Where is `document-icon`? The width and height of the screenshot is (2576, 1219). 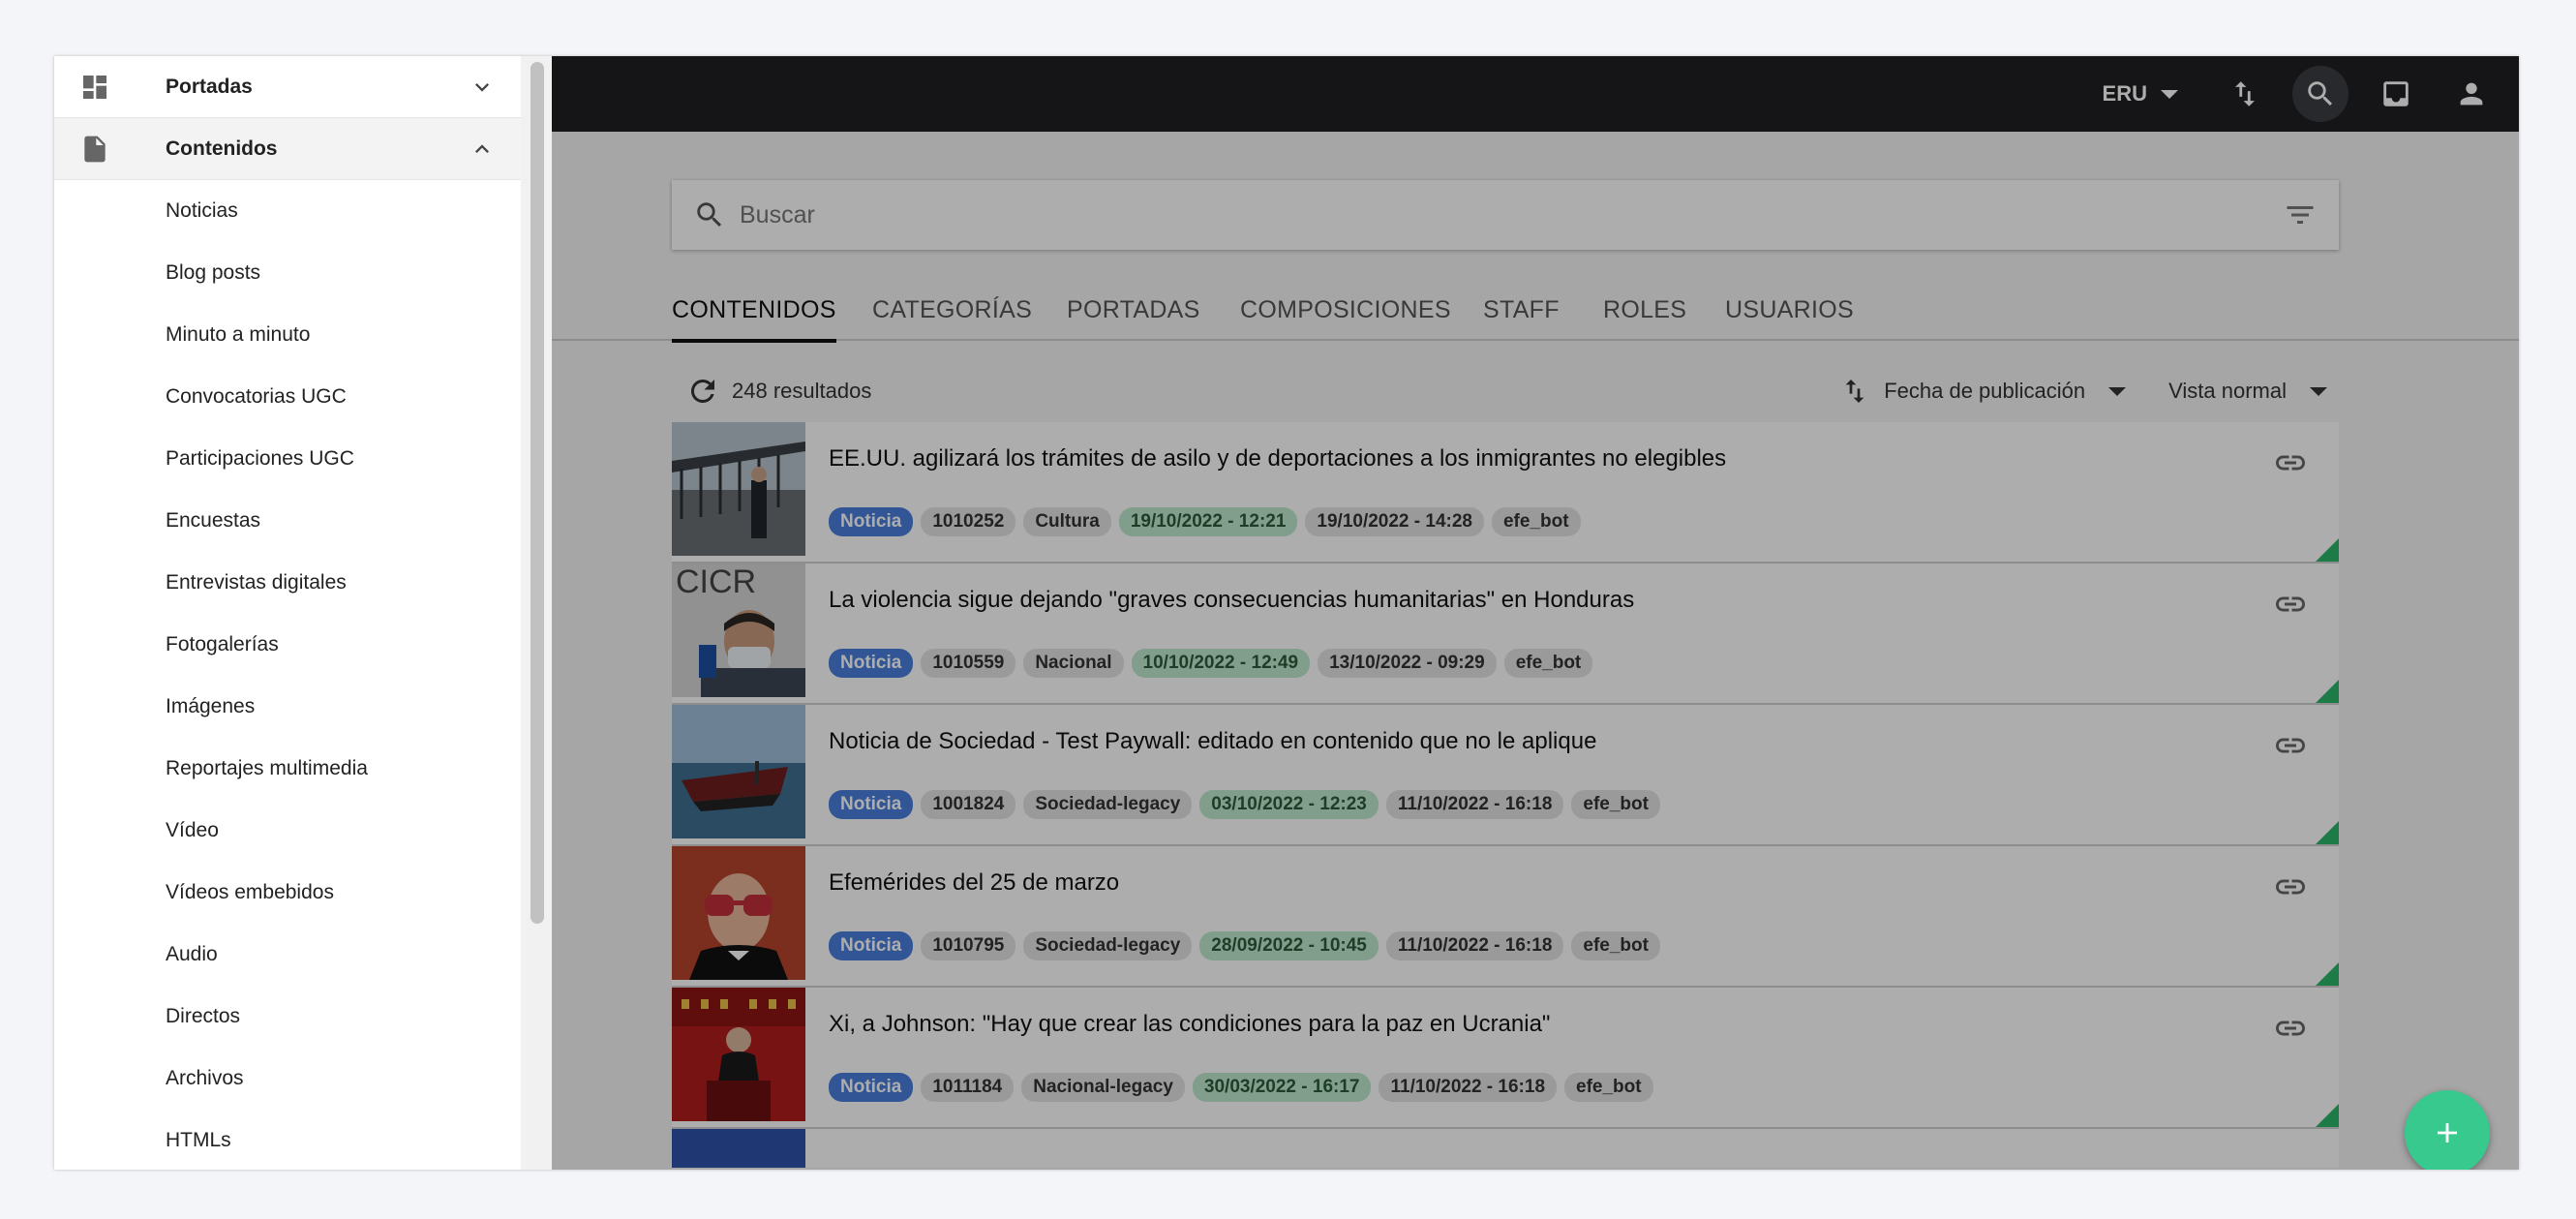
document-icon is located at coordinates (95, 149).